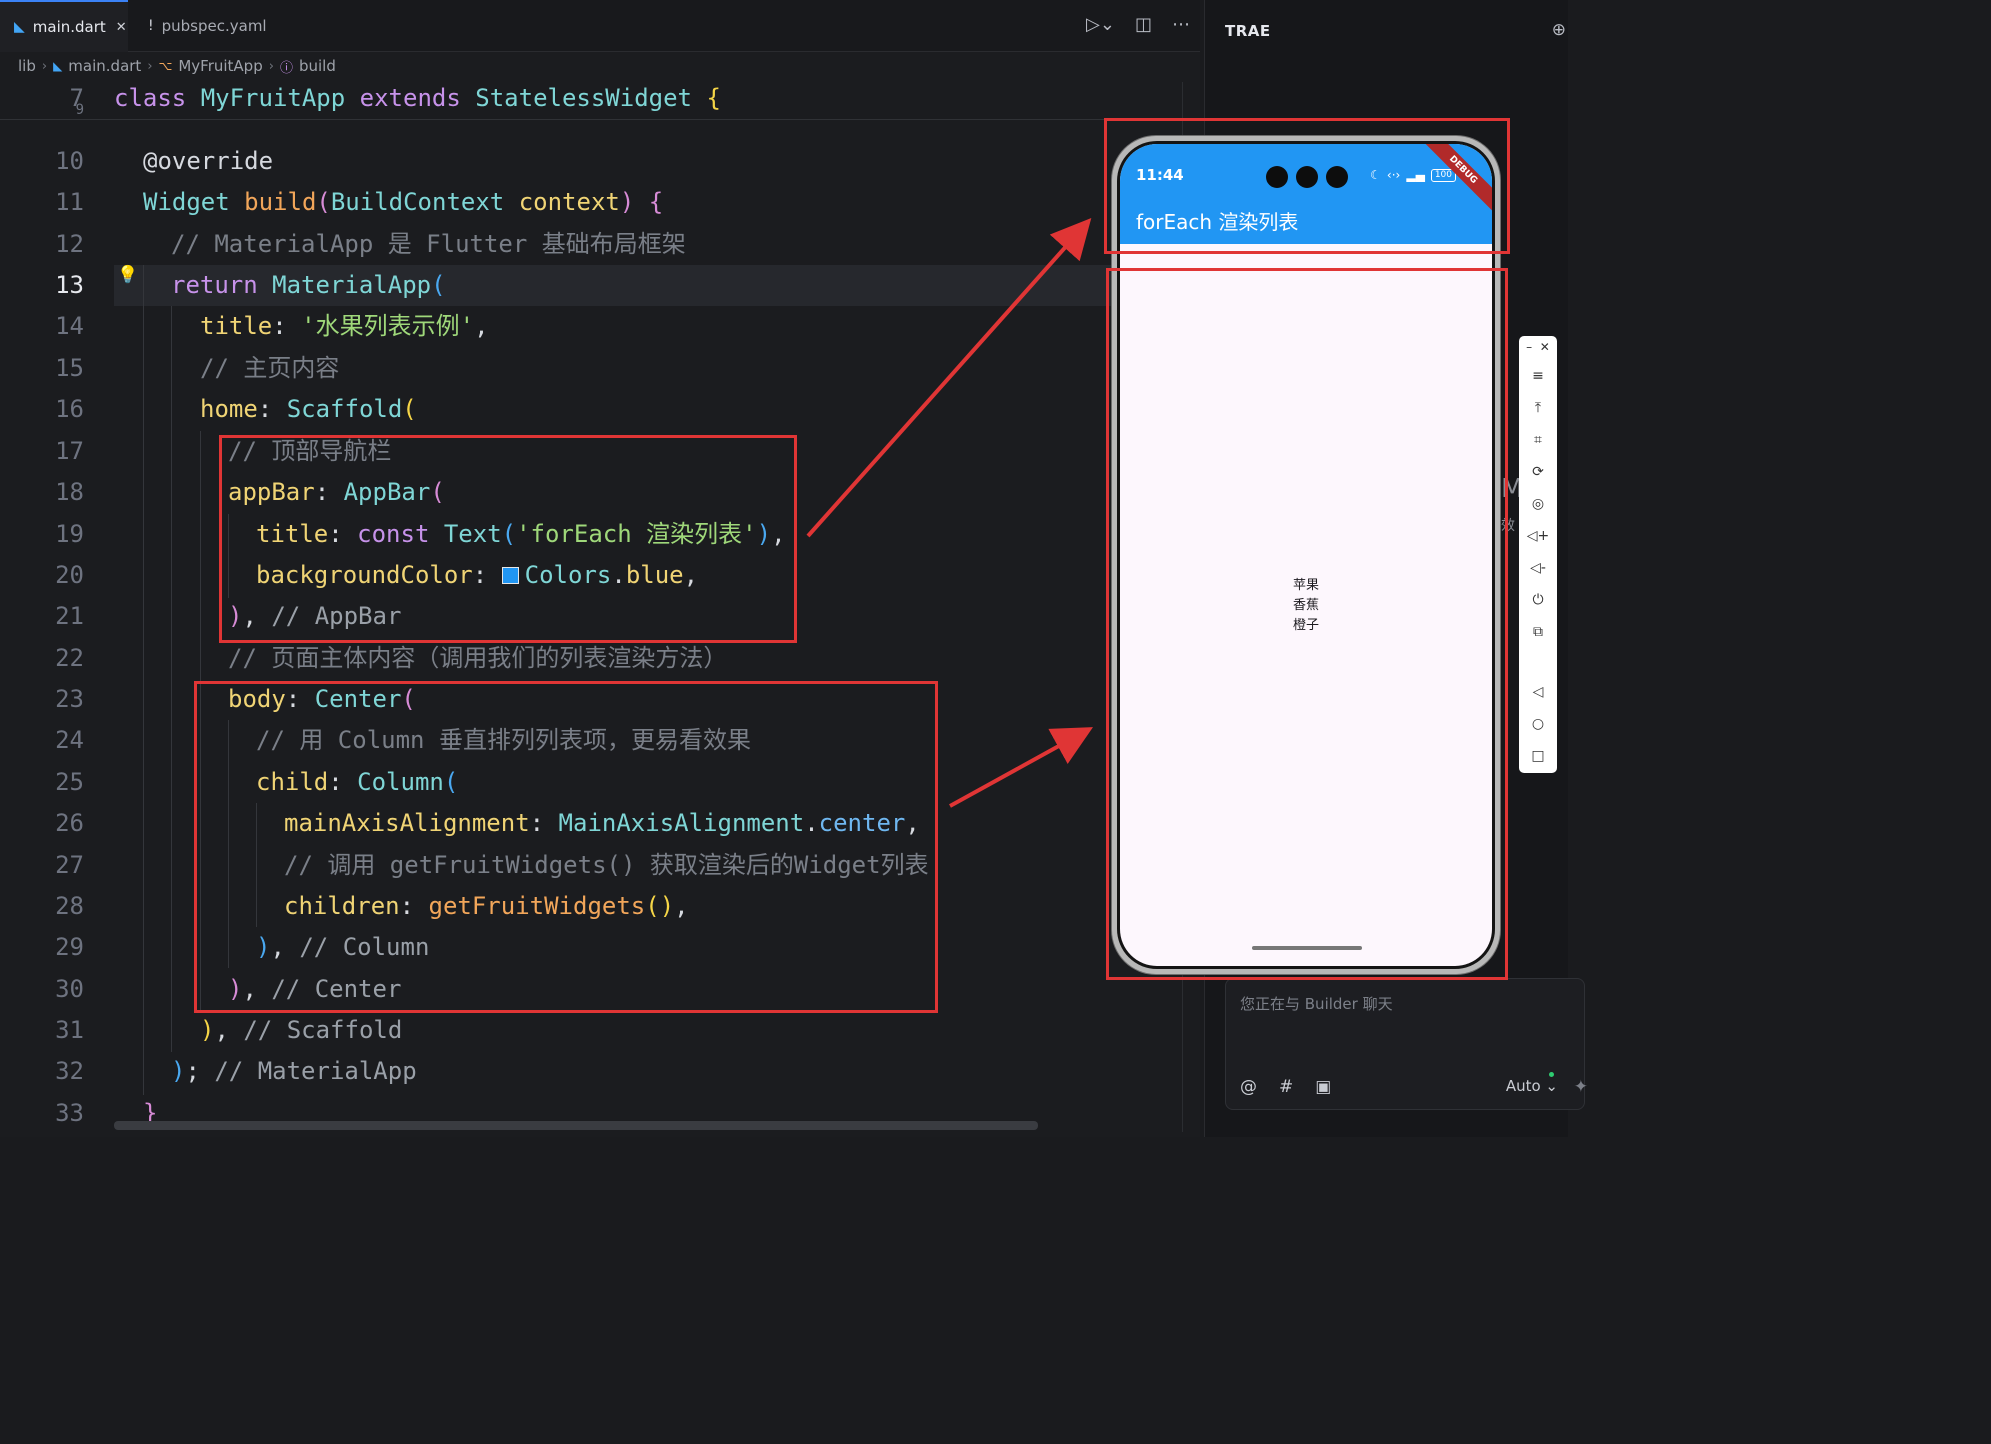  What do you see at coordinates (1581, 1087) in the screenshot?
I see `send-icon: ✦` at bounding box center [1581, 1087].